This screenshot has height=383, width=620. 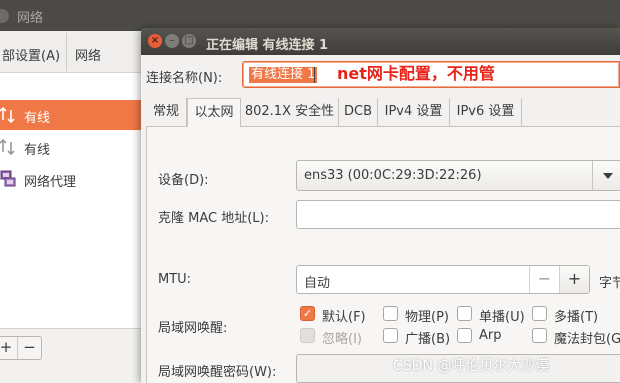 I want to click on tab-bar: 常规 以太网 802.1X 安全性 DCB IPv4 设置 IPv6 设置, so click(x=383, y=113).